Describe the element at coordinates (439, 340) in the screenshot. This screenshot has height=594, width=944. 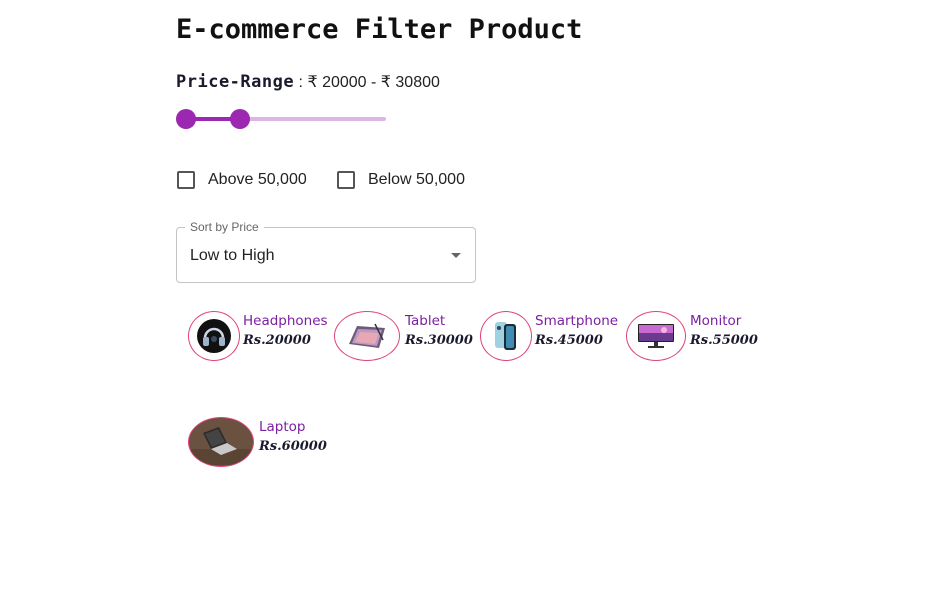
I see `product-price: Rs.30000` at that location.